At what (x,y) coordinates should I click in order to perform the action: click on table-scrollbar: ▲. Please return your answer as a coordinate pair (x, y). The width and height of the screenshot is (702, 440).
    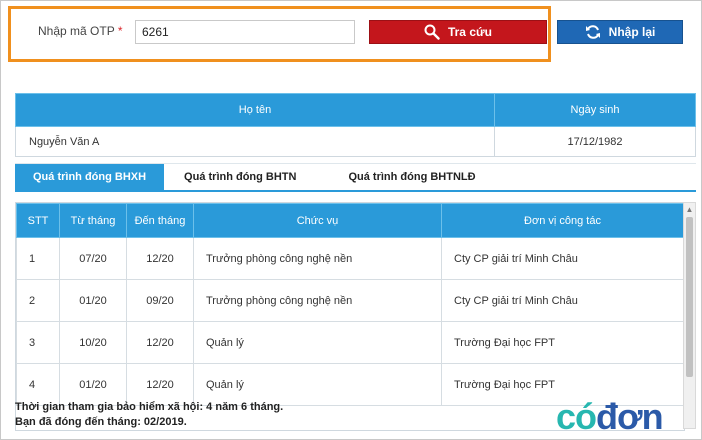
    Looking at the image, I should click on (689, 315).